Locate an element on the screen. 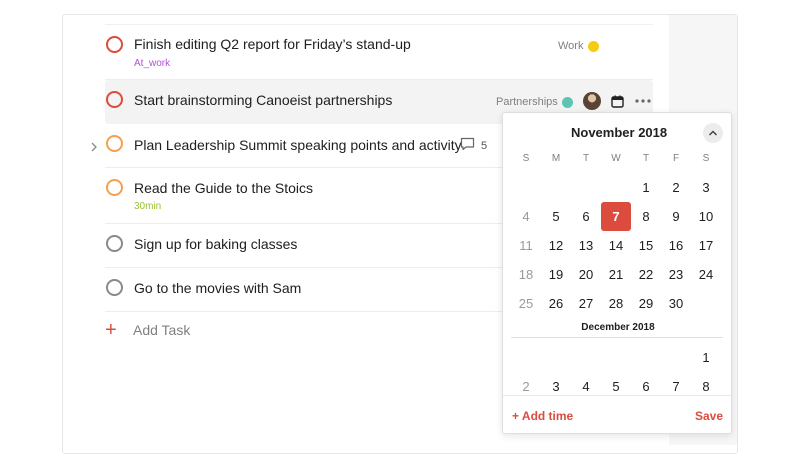  day-cell: 20 is located at coordinates (586, 274).